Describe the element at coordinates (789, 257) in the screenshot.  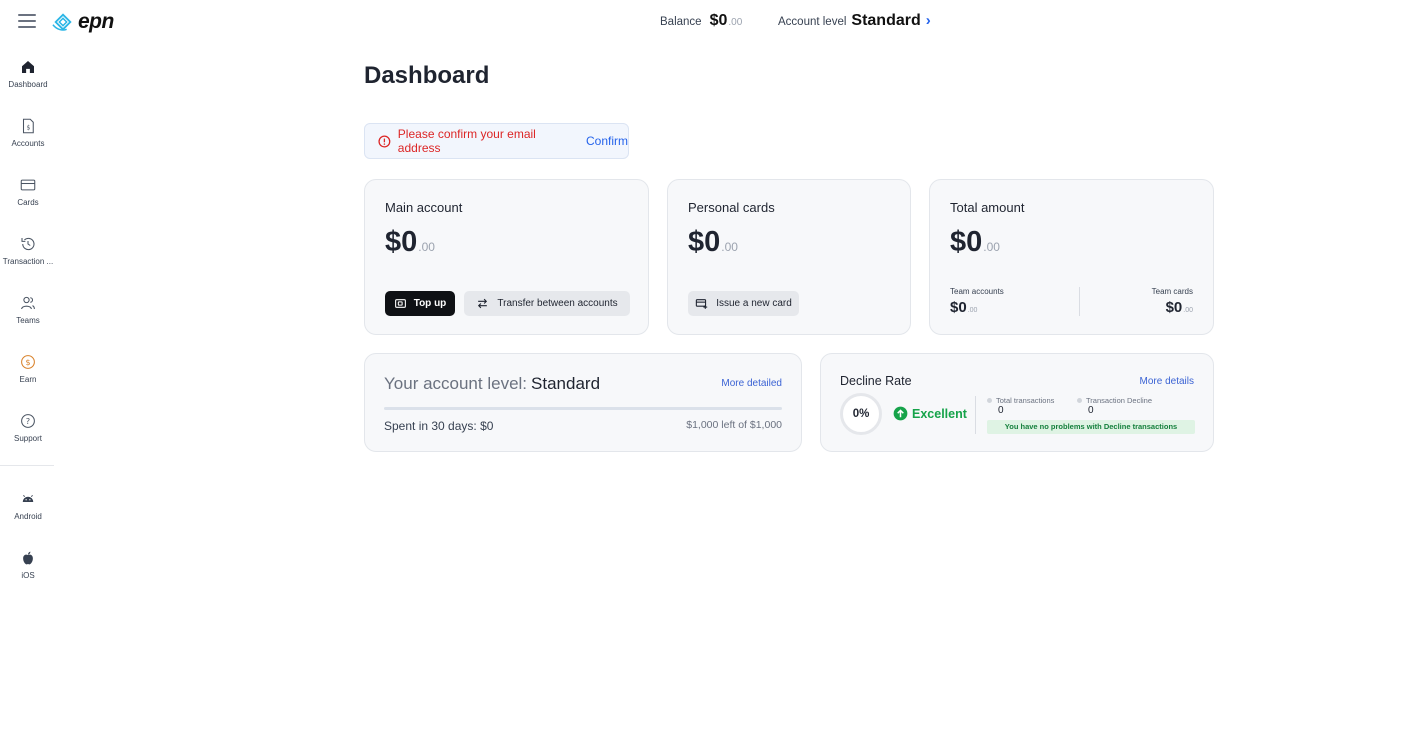
I see `personal-cards-card: Personal cards $0 .00 Issue a new card` at that location.